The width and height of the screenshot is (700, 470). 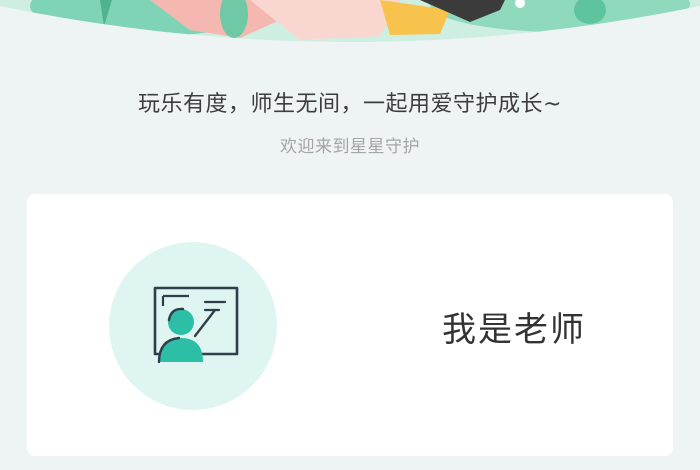 I want to click on teacher-role-label: 我是老师, so click(x=514, y=330).